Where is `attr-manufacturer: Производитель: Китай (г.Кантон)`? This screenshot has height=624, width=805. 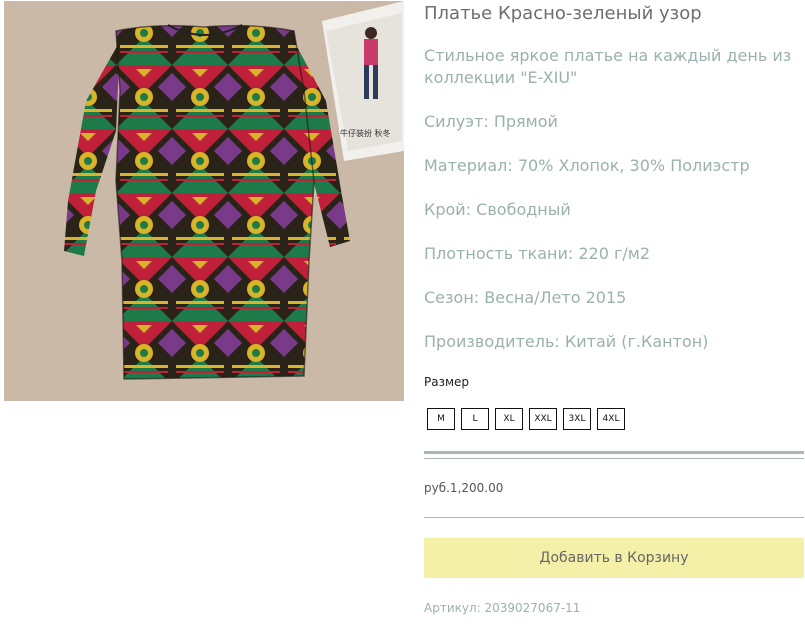
attr-manufacturer: Производитель: Китай (г.Кантон) is located at coordinates (566, 341).